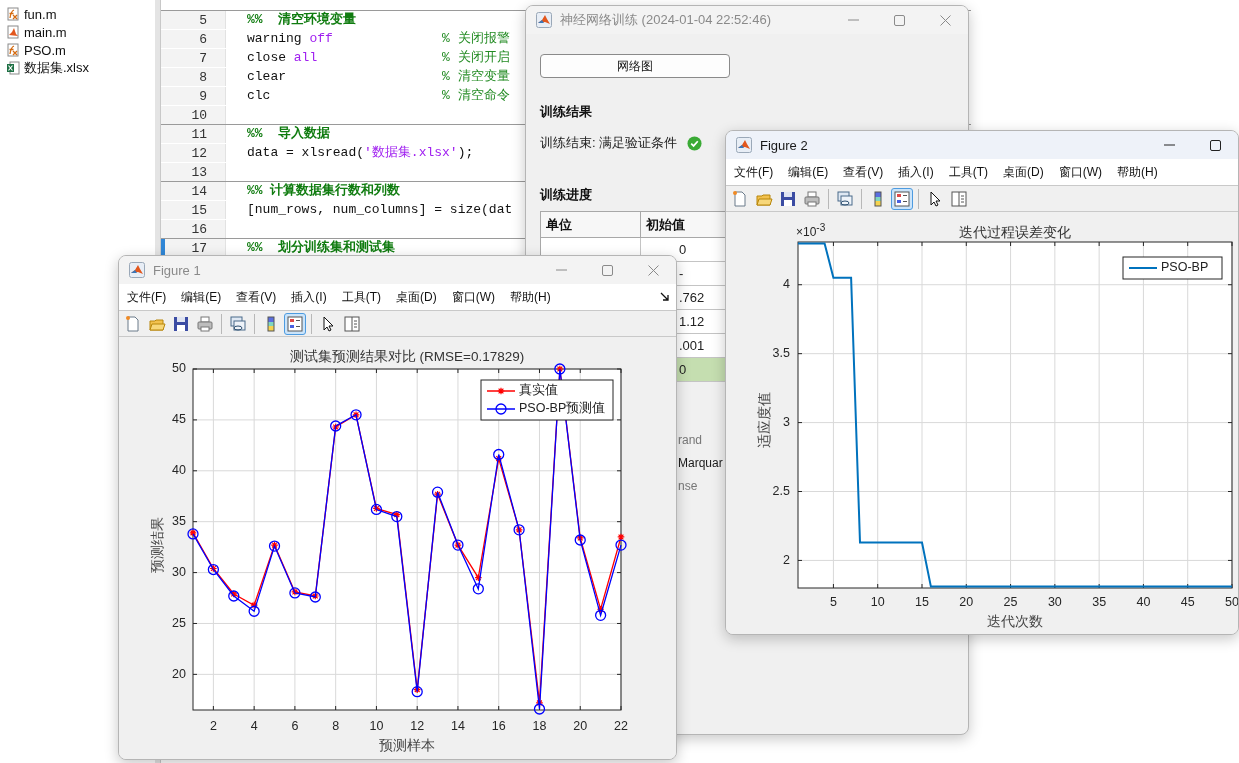 This screenshot has height=763, width=1239. Describe the element at coordinates (254, 726) in the screenshot. I see `tick-label: 4` at that location.